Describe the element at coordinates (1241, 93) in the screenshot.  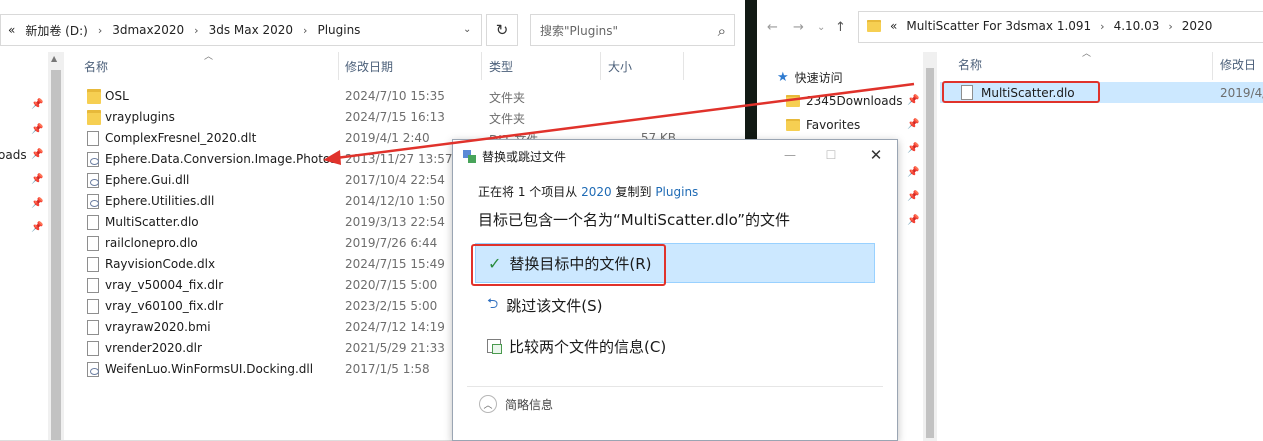
I see `file-date: 2019/4/` at that location.